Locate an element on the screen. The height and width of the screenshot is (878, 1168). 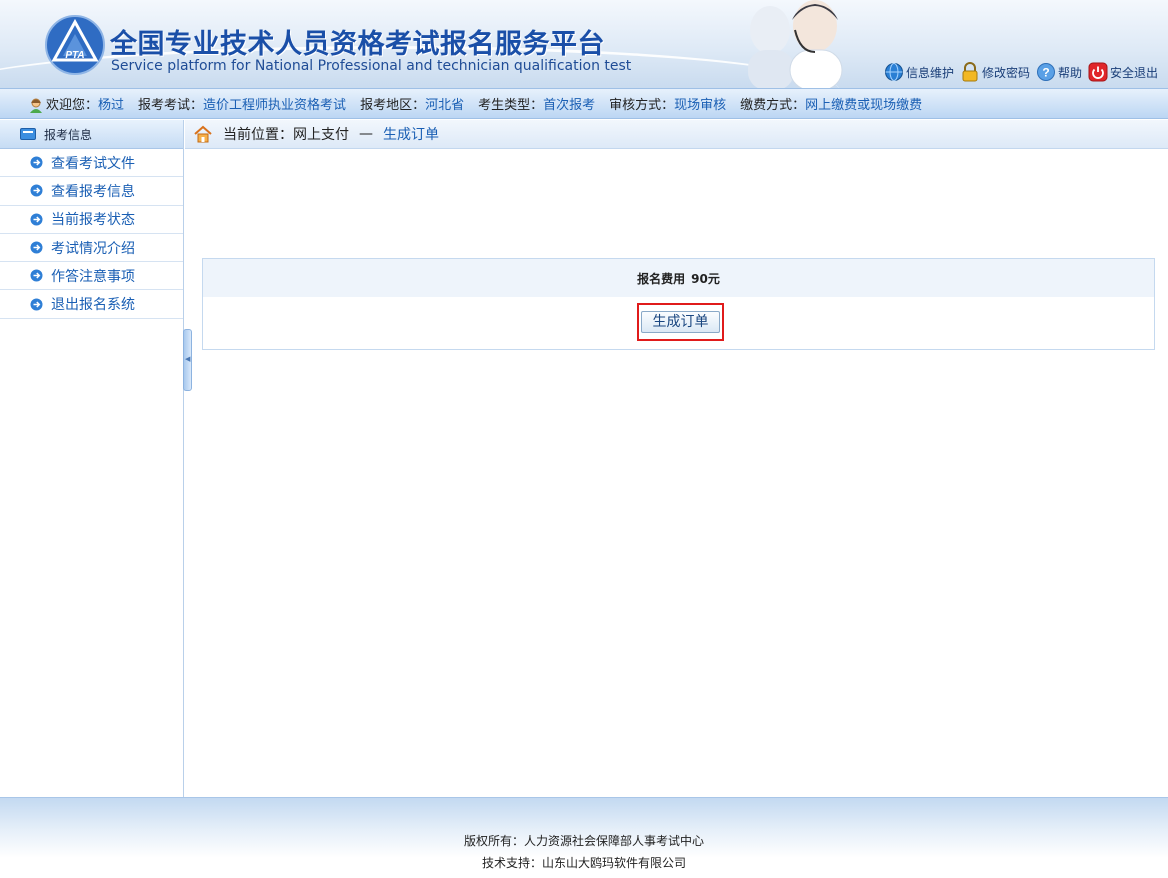
highlight-box: 生成订单 is located at coordinates (680, 322).